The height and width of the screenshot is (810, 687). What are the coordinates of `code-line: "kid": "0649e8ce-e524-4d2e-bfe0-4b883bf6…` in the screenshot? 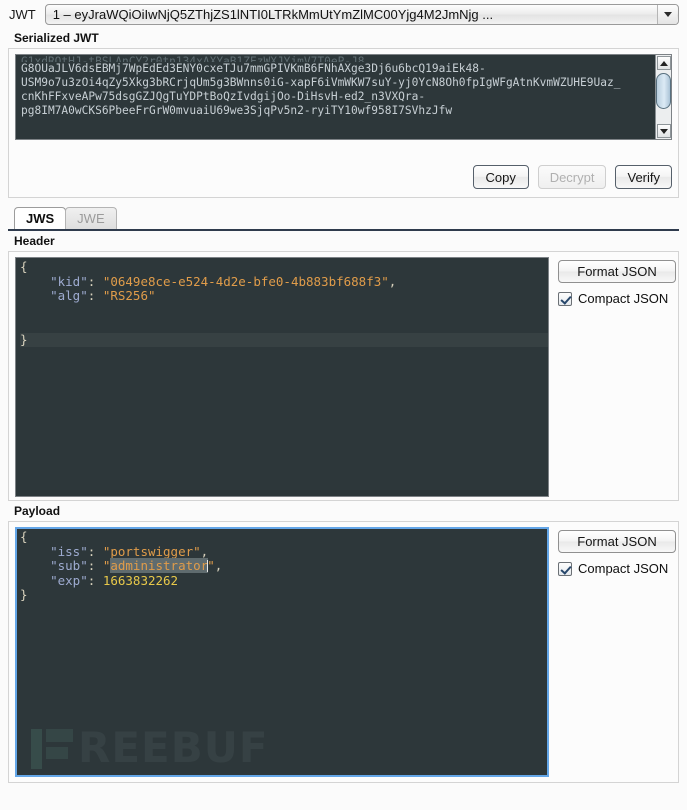 It's located at (223, 281).